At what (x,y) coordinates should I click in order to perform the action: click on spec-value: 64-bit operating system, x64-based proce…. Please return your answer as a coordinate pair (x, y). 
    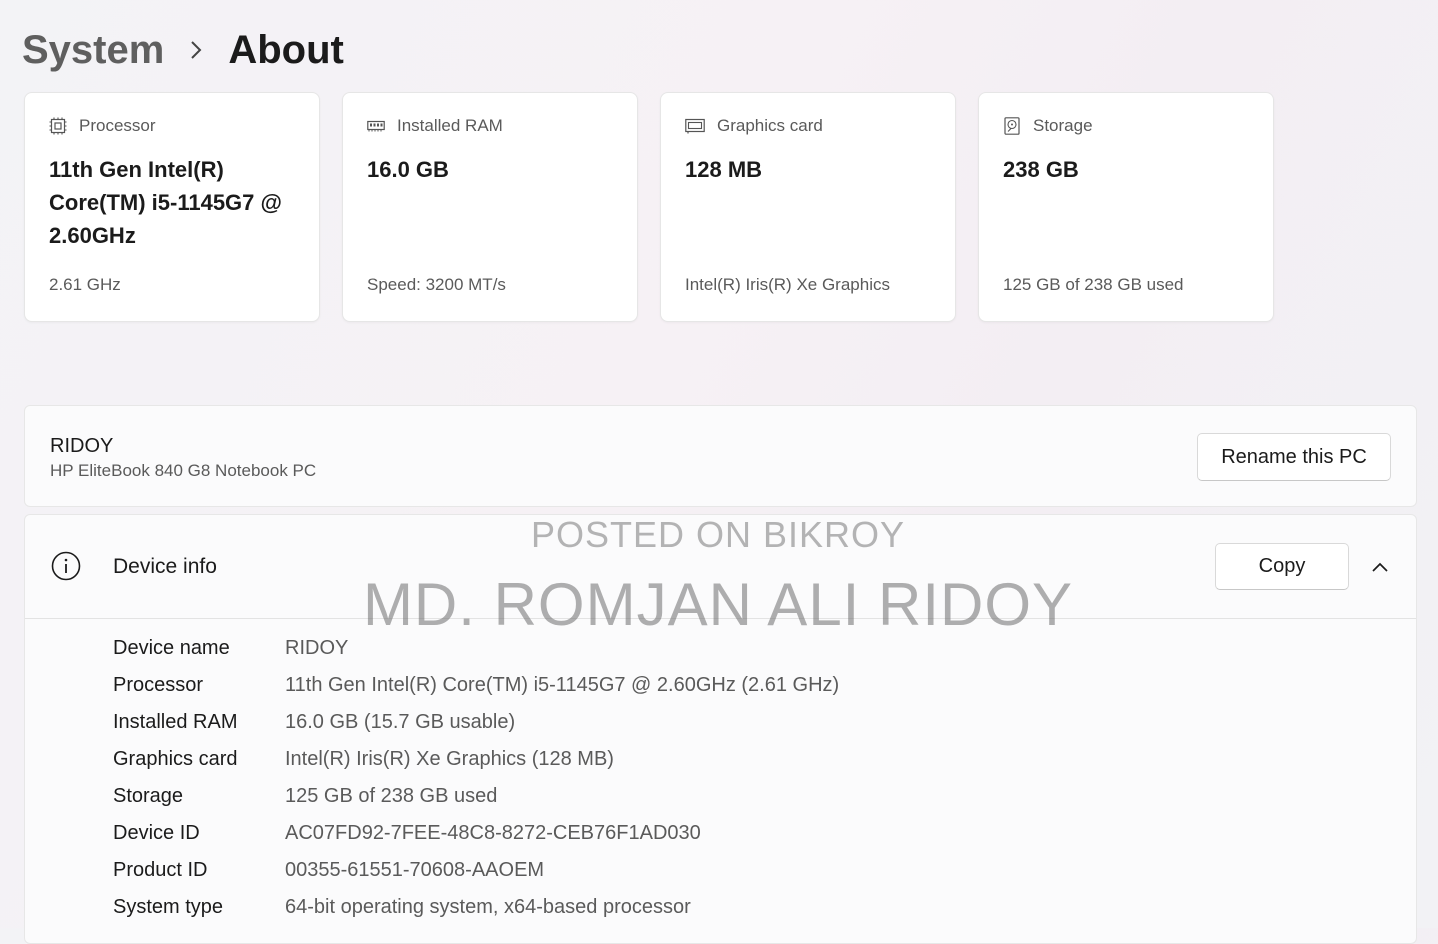
    Looking at the image, I should click on (488, 907).